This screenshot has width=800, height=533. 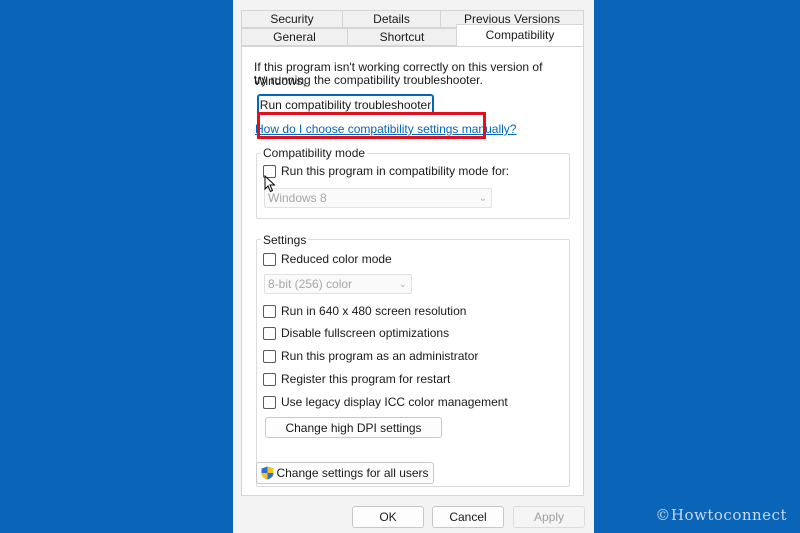 What do you see at coordinates (285, 240) in the screenshot?
I see `settings-legend: Settings` at bounding box center [285, 240].